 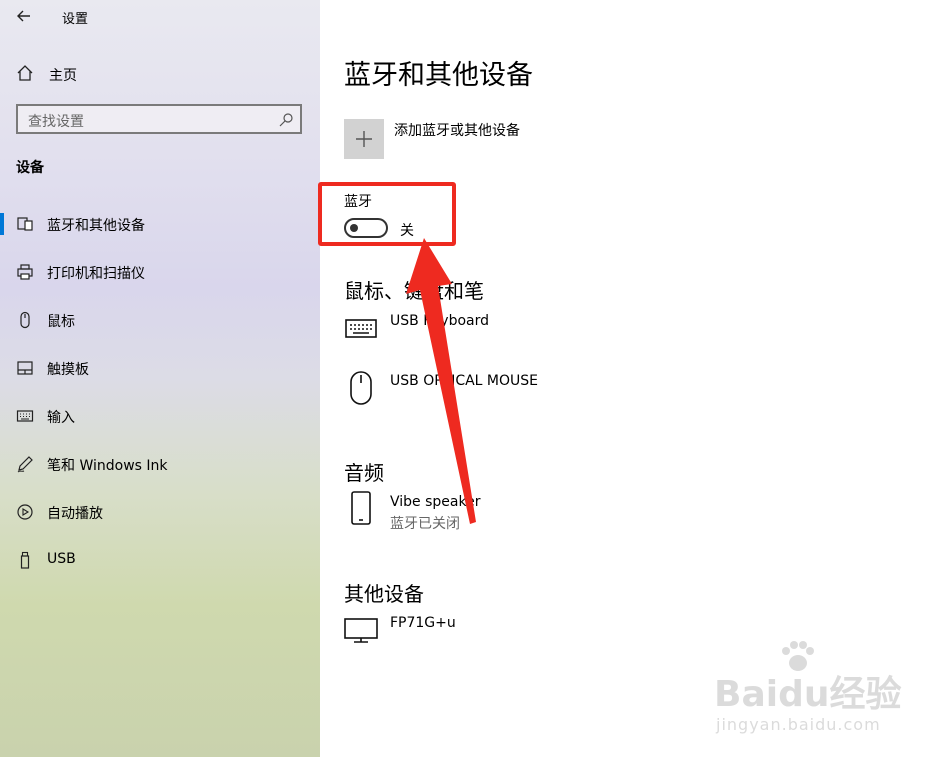 I want to click on watermark-sub: jingyan.baidu.com, so click(x=798, y=724).